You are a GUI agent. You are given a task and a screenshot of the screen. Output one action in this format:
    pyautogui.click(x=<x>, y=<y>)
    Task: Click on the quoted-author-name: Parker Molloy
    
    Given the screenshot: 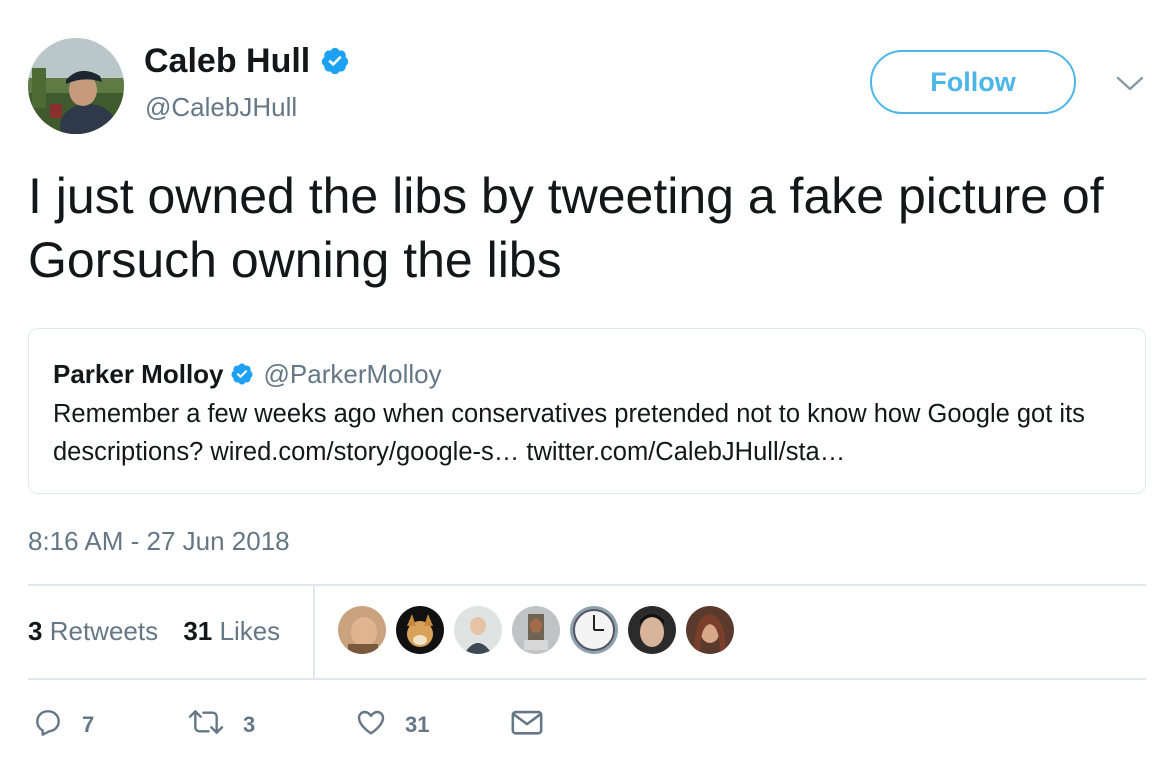 What is the action you would take?
    pyautogui.click(x=138, y=374)
    